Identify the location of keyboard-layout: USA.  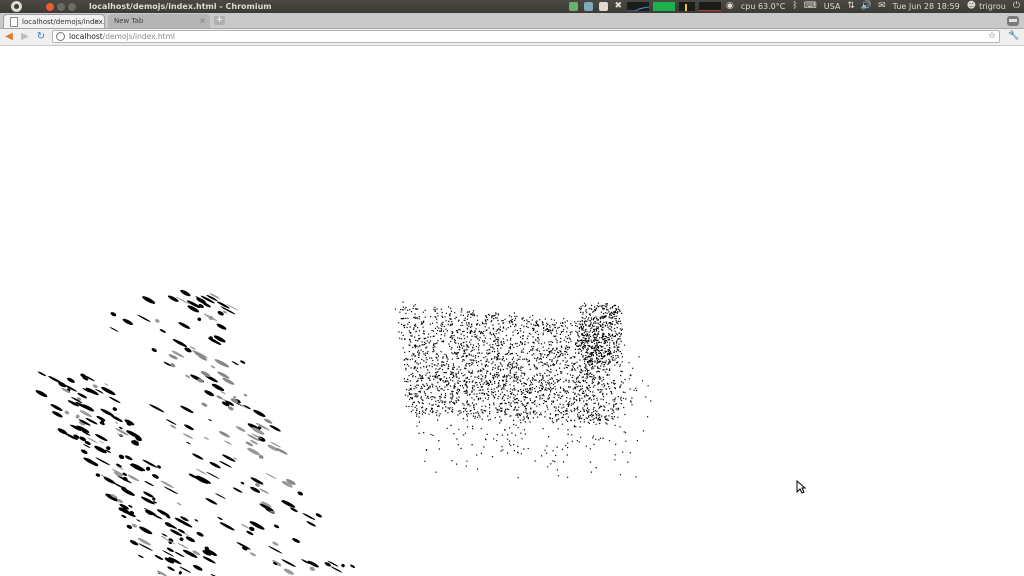
(832, 6).